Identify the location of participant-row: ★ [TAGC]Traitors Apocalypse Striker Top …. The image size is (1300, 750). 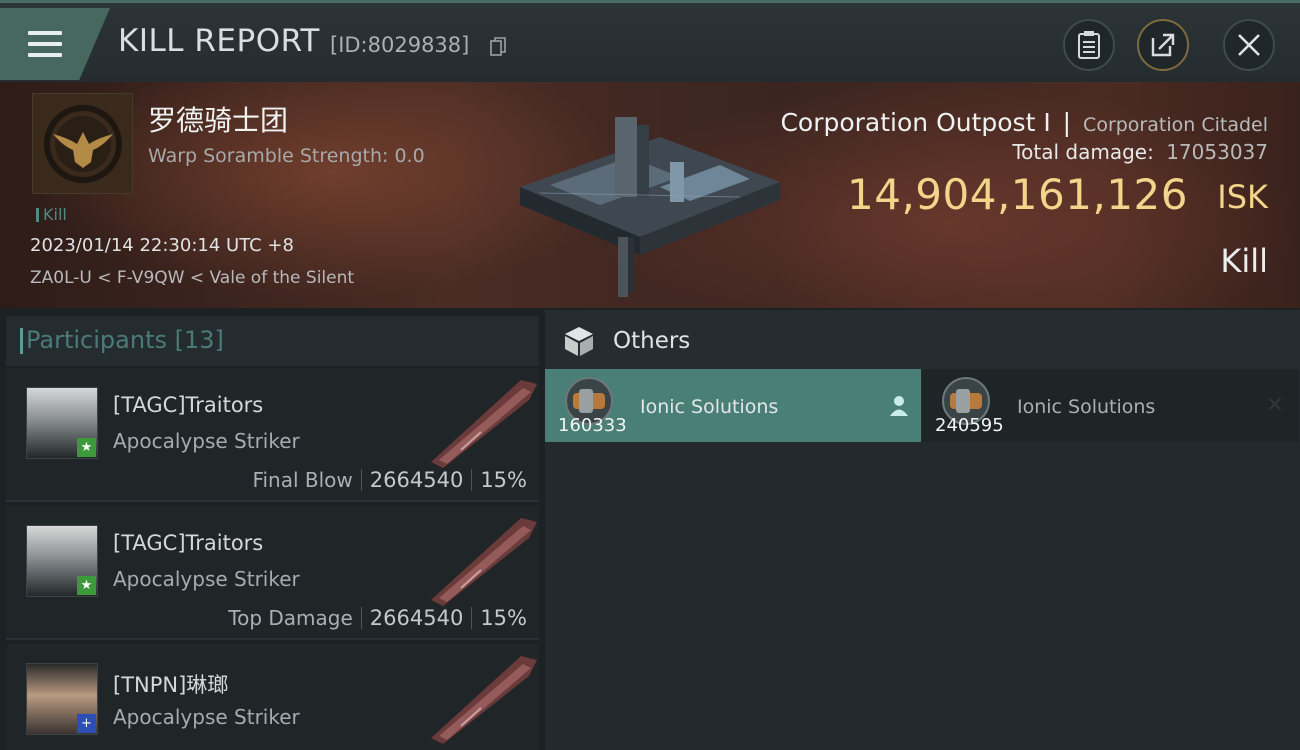
(272, 573).